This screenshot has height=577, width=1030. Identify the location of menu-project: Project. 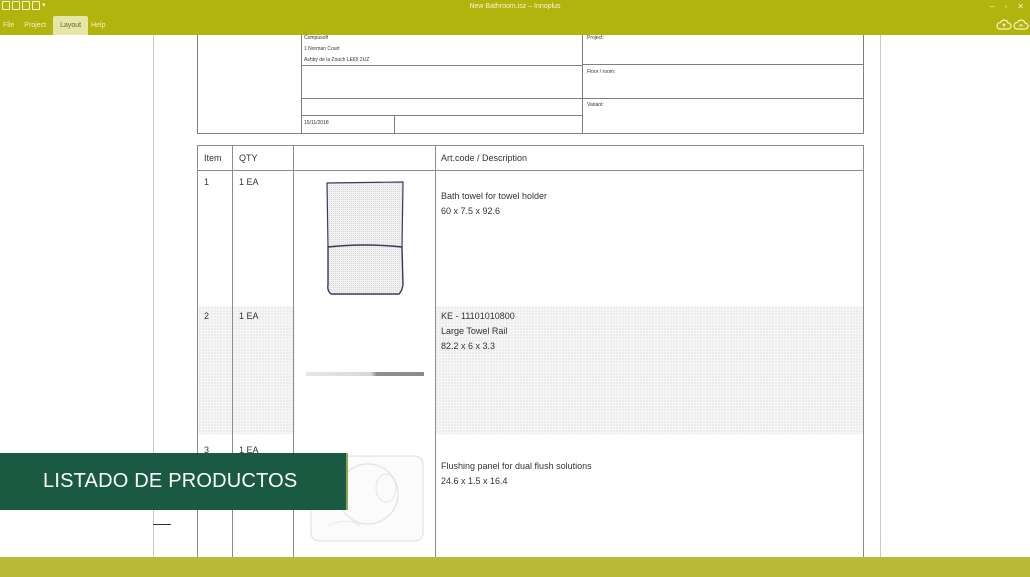
(37, 25).